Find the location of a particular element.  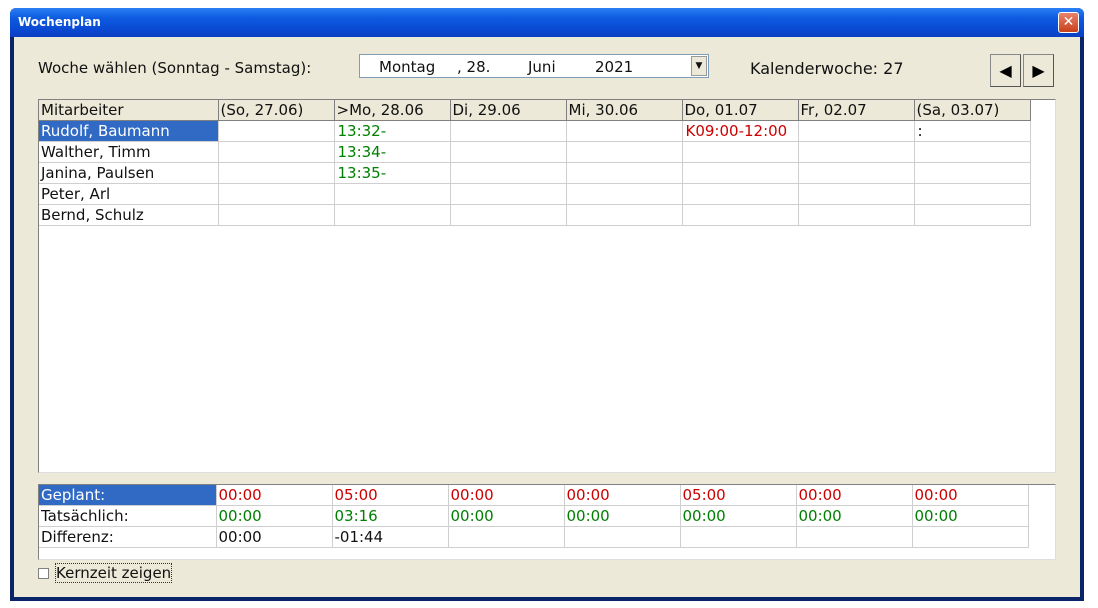

col-header-day: Do, 01.07 is located at coordinates (740, 110).